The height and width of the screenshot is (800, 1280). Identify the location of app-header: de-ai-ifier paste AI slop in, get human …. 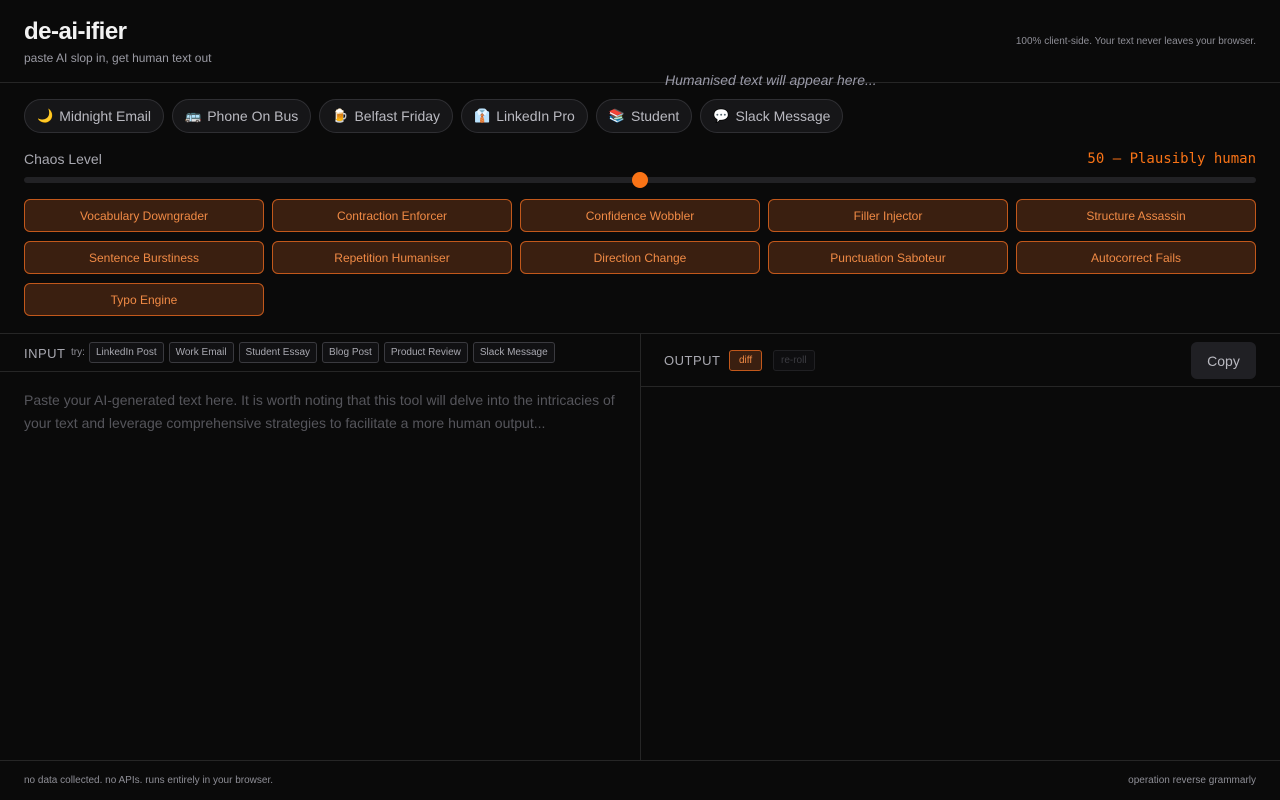
(640, 41).